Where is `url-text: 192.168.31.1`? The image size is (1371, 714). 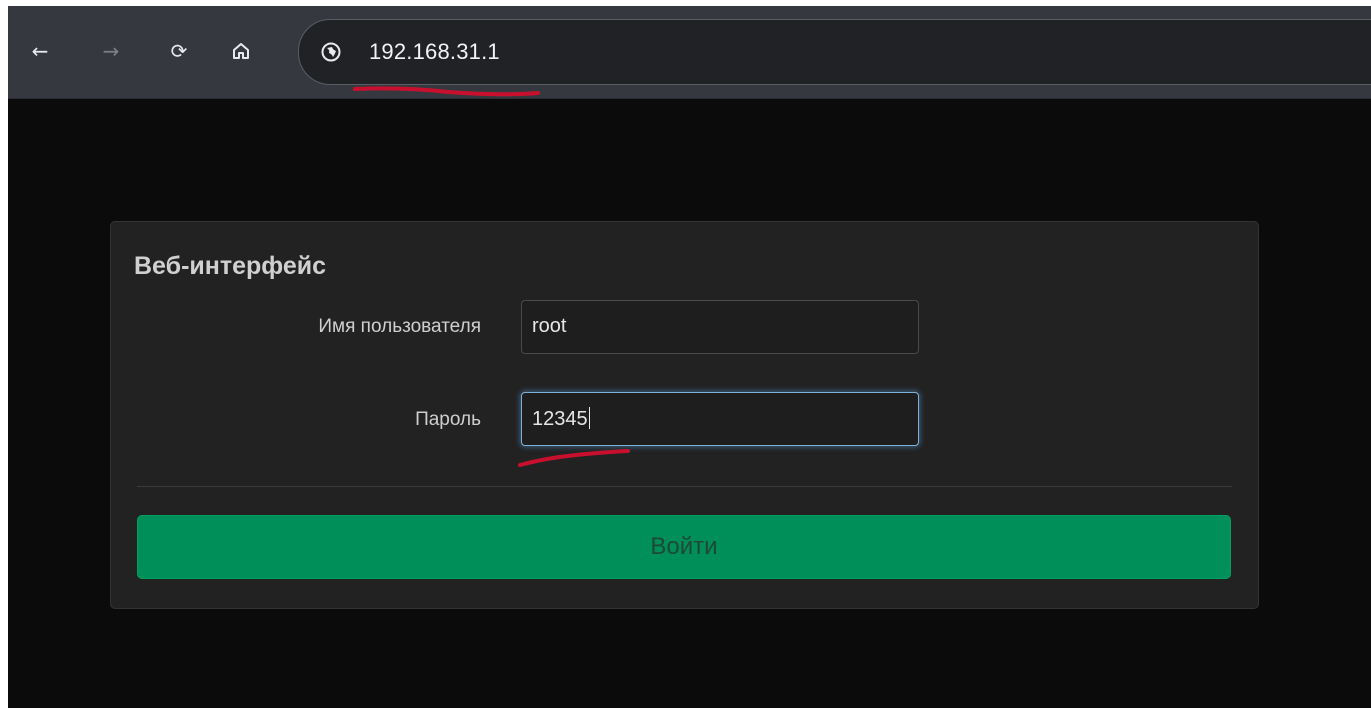 url-text: 192.168.31.1 is located at coordinates (434, 51).